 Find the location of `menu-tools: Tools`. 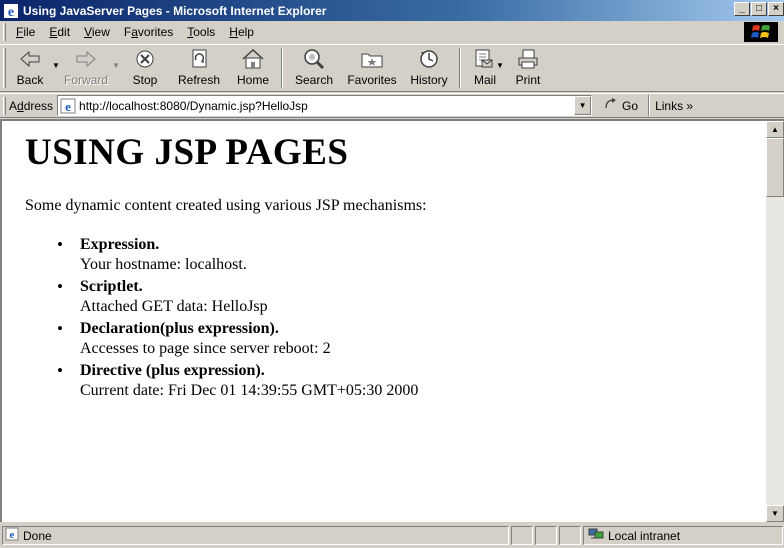

menu-tools: Tools is located at coordinates (201, 32).